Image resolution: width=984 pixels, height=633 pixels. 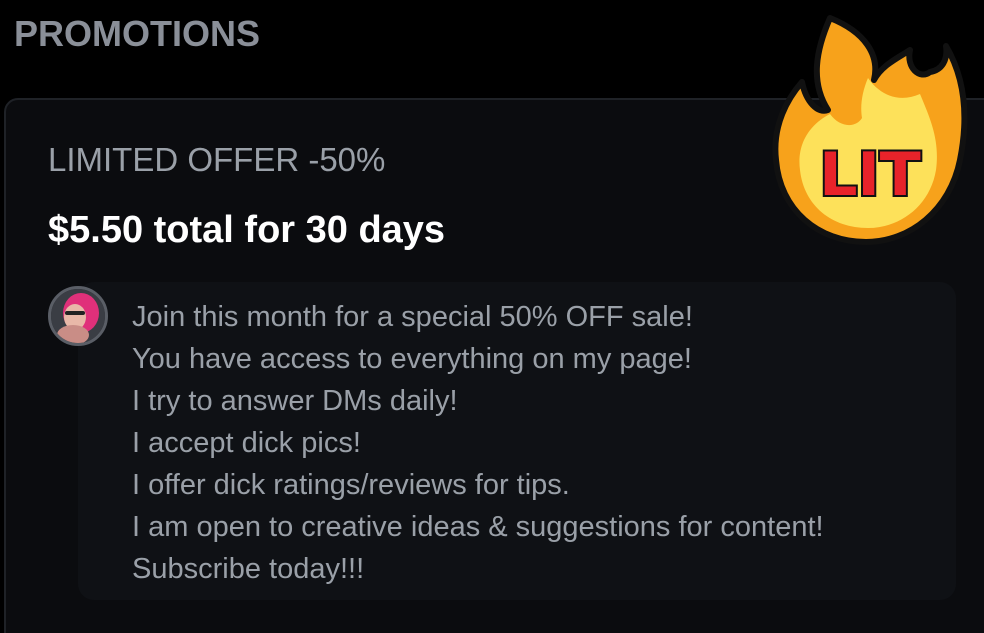 What do you see at coordinates (351, 485) in the screenshot?
I see `message-line: I offer dick ratings/reviews for tips.` at bounding box center [351, 485].